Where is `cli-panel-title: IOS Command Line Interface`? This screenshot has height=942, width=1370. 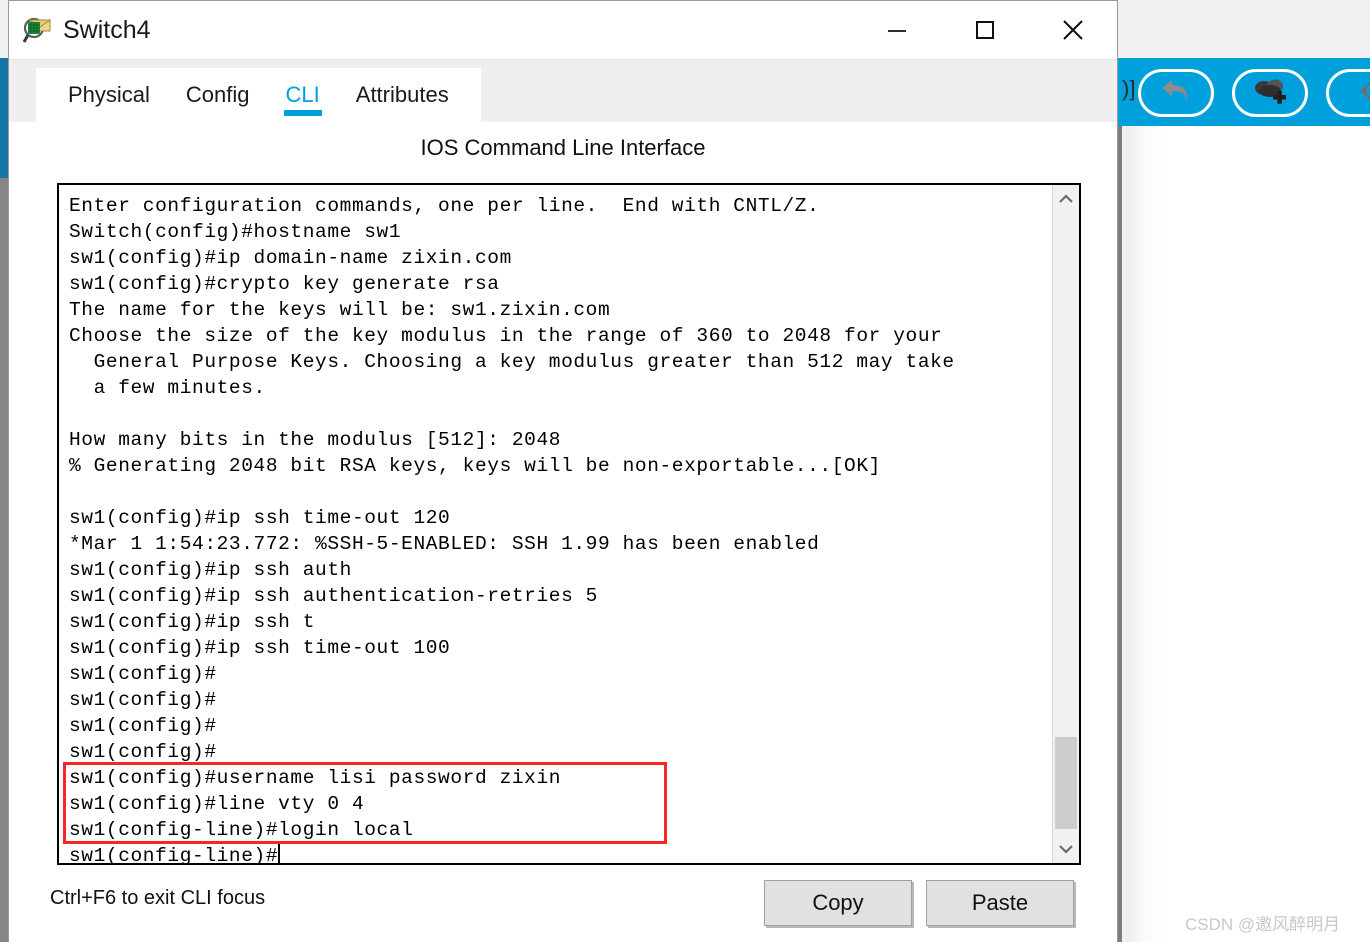 cli-panel-title: IOS Command Line Interface is located at coordinates (563, 146).